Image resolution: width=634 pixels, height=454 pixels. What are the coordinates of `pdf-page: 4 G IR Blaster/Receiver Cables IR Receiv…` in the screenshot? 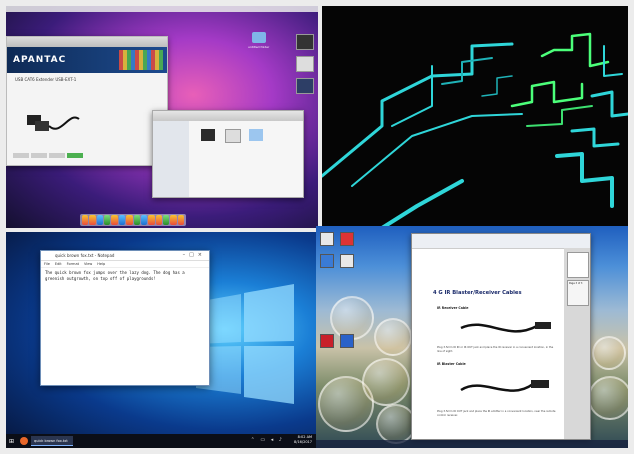 It's located at (489, 343).